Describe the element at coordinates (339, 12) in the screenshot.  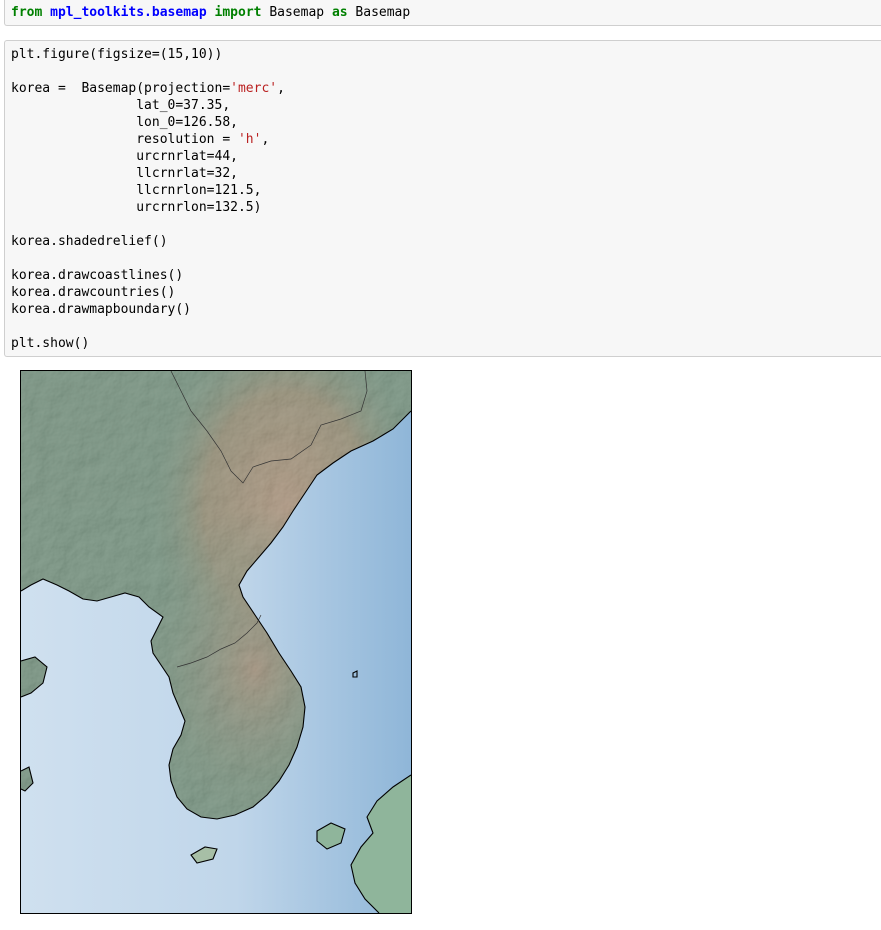
I see `keyword-as: as` at that location.